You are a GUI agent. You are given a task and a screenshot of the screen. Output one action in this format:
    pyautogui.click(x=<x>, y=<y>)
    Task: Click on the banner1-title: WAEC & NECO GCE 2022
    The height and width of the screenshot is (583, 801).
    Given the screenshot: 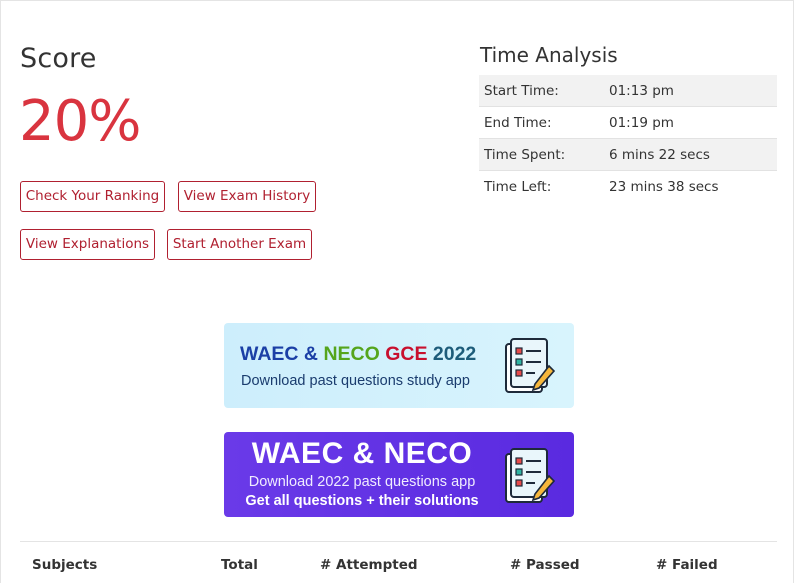 What is the action you would take?
    pyautogui.click(x=358, y=354)
    